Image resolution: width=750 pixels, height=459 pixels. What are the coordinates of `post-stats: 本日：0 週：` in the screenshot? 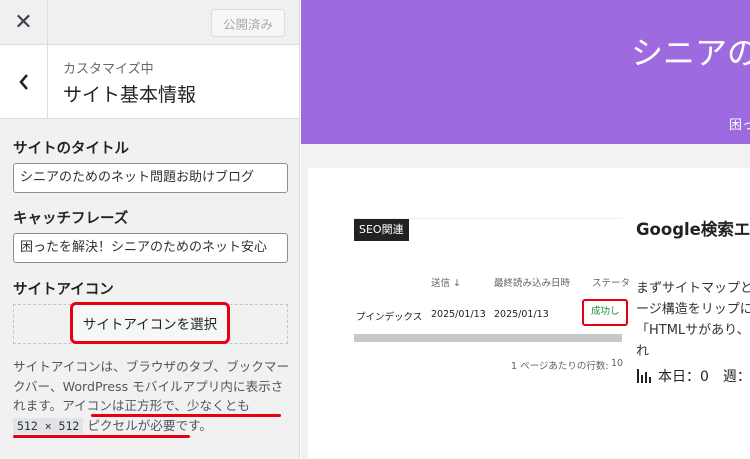 It's located at (693, 376).